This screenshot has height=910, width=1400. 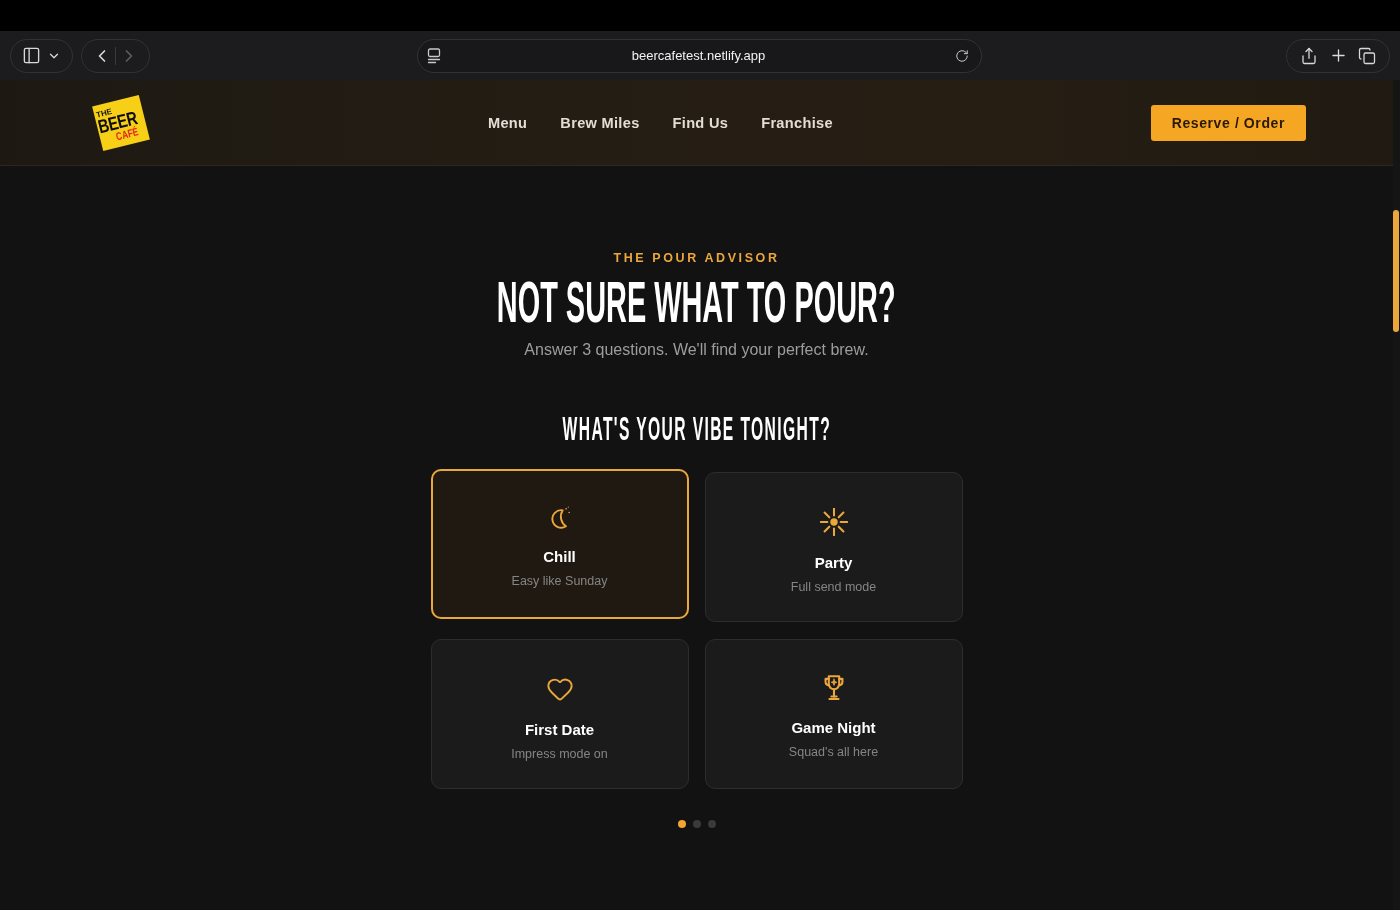 What do you see at coordinates (1366, 55) in the screenshot?
I see `stacked-squares-icon` at bounding box center [1366, 55].